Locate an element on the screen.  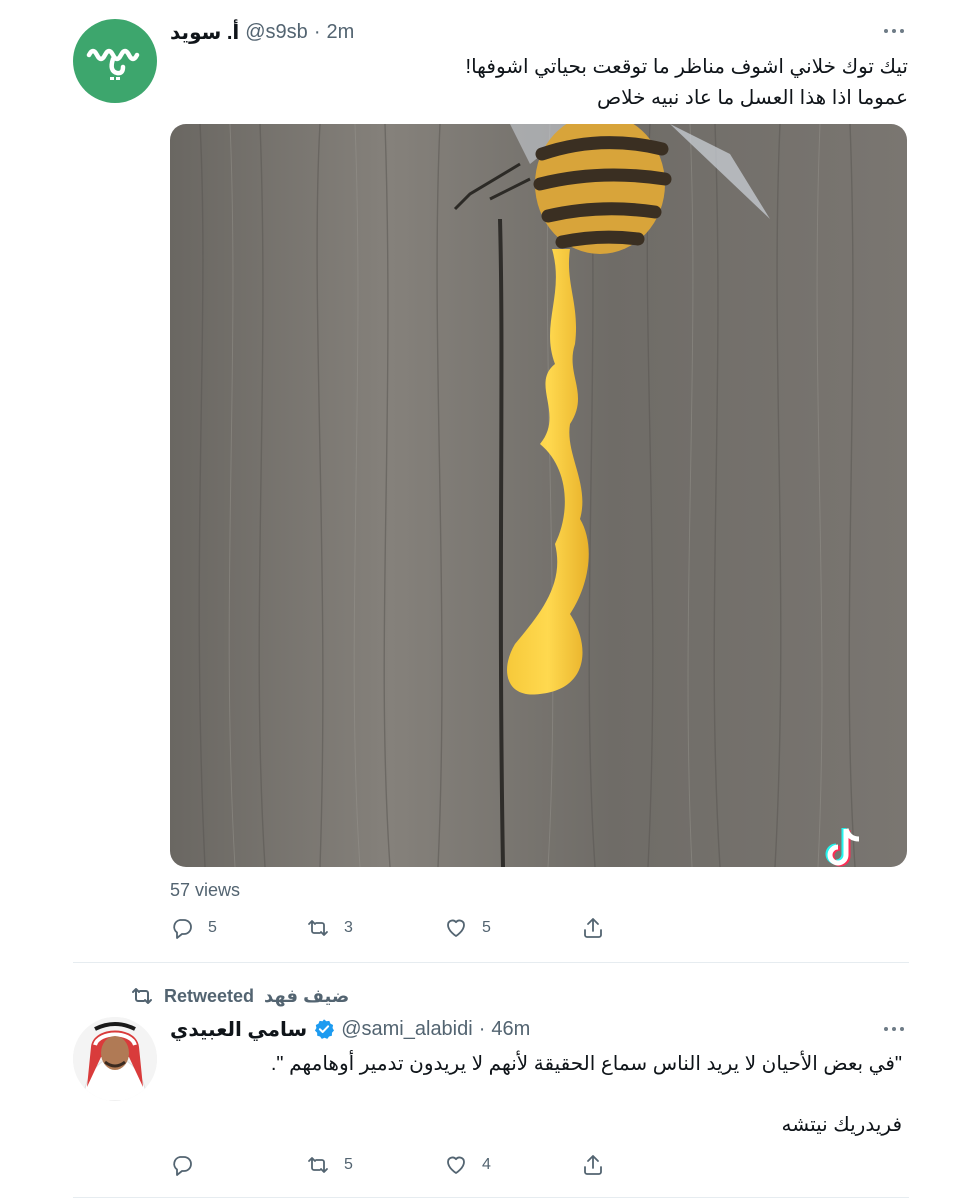
display-name: أ. سويد is located at coordinates (204, 32).